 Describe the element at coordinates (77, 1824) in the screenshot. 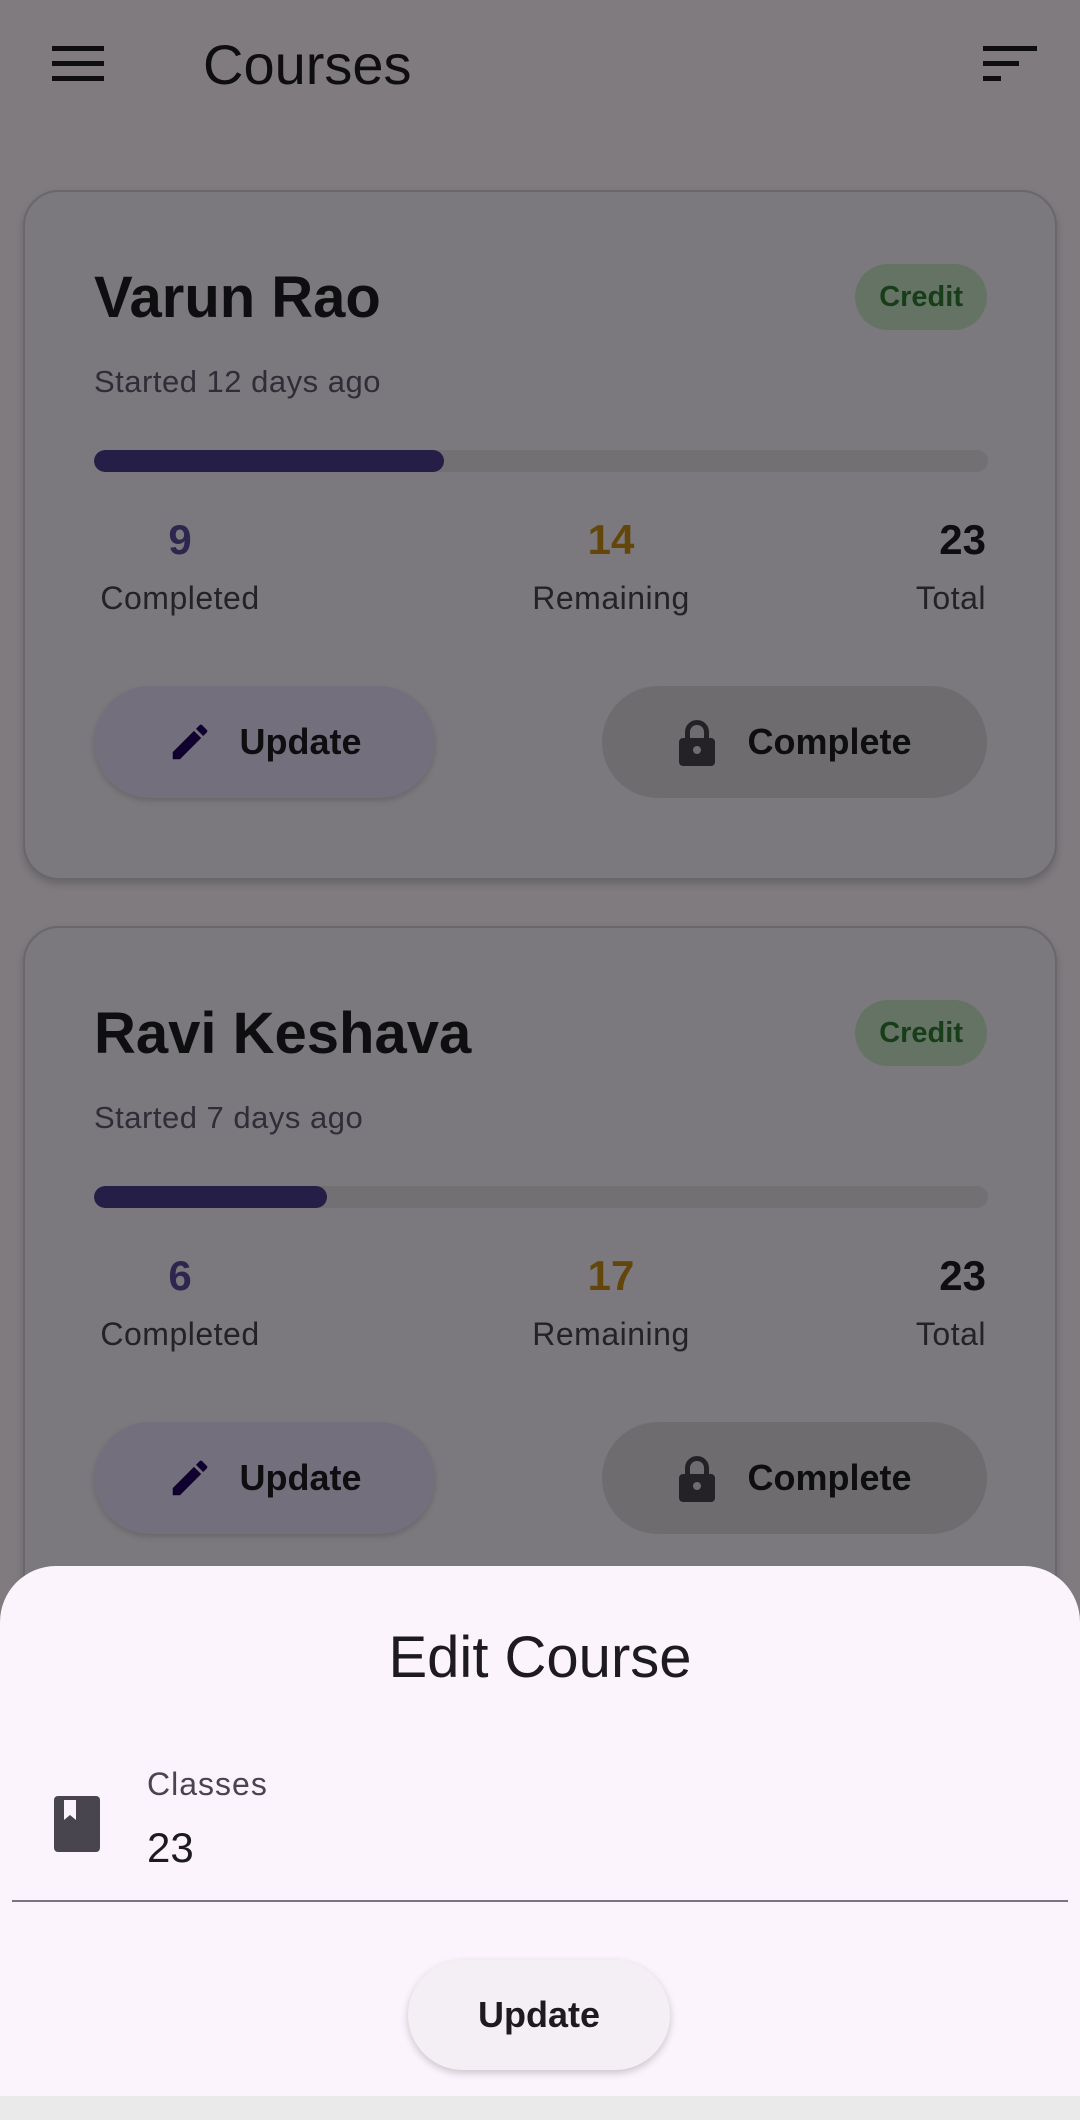

I see `book-icon` at that location.